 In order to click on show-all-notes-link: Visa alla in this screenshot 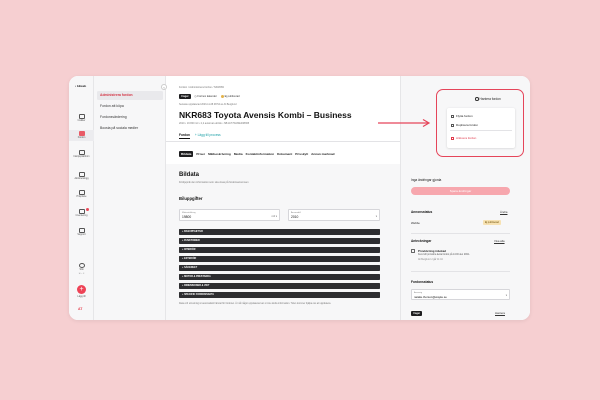, I will do `click(499, 241)`.